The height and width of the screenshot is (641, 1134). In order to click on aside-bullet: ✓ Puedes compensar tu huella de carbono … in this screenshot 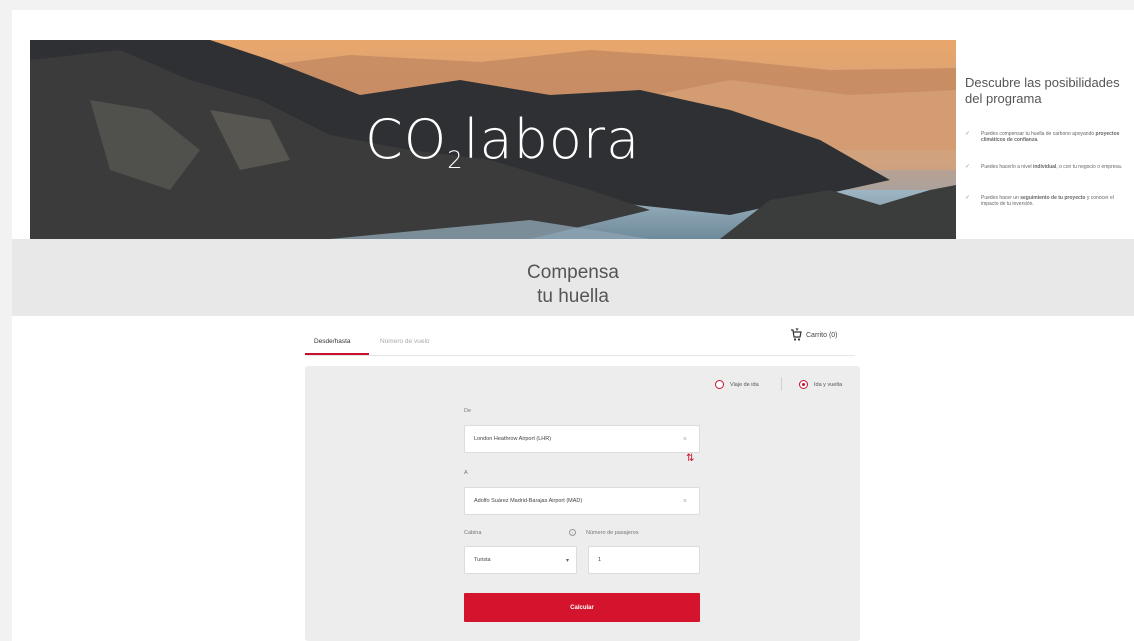, I will do `click(1042, 137)`.